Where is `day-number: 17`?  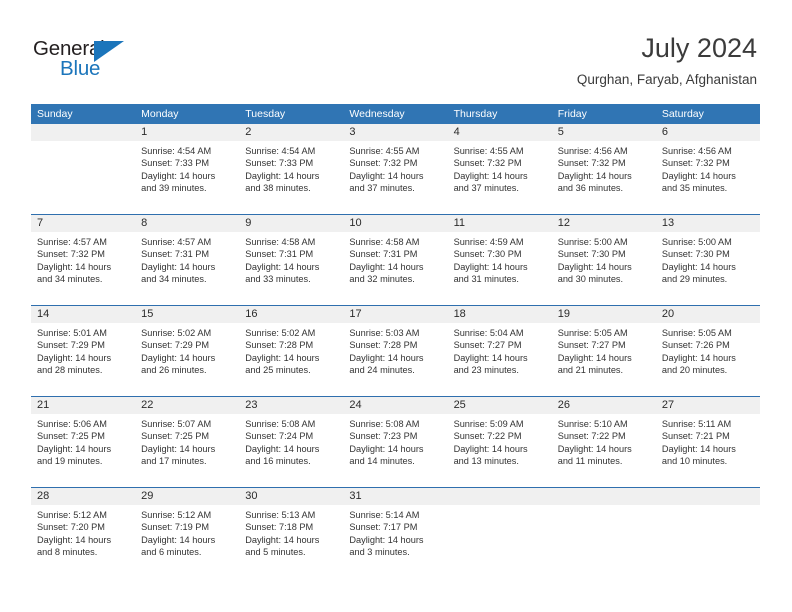
day-number: 17 is located at coordinates (395, 314).